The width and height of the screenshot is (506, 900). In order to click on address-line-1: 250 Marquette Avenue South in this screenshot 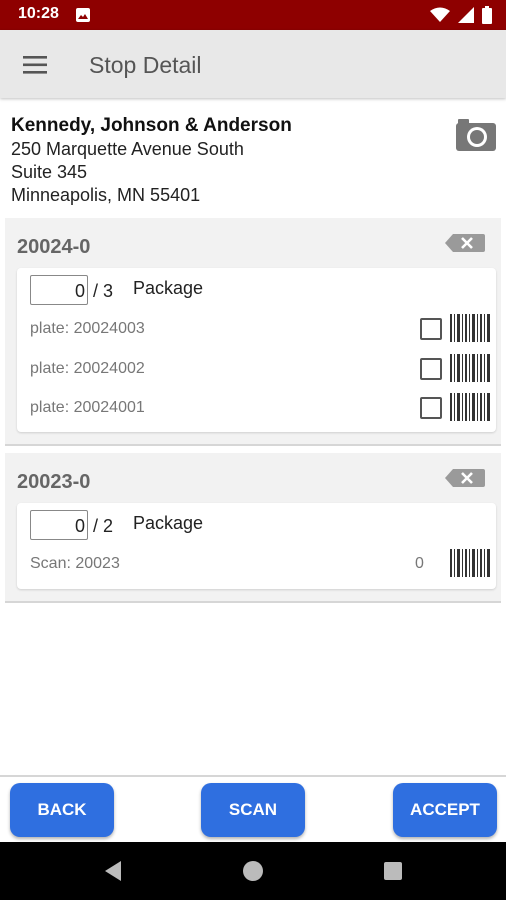, I will do `click(127, 149)`.